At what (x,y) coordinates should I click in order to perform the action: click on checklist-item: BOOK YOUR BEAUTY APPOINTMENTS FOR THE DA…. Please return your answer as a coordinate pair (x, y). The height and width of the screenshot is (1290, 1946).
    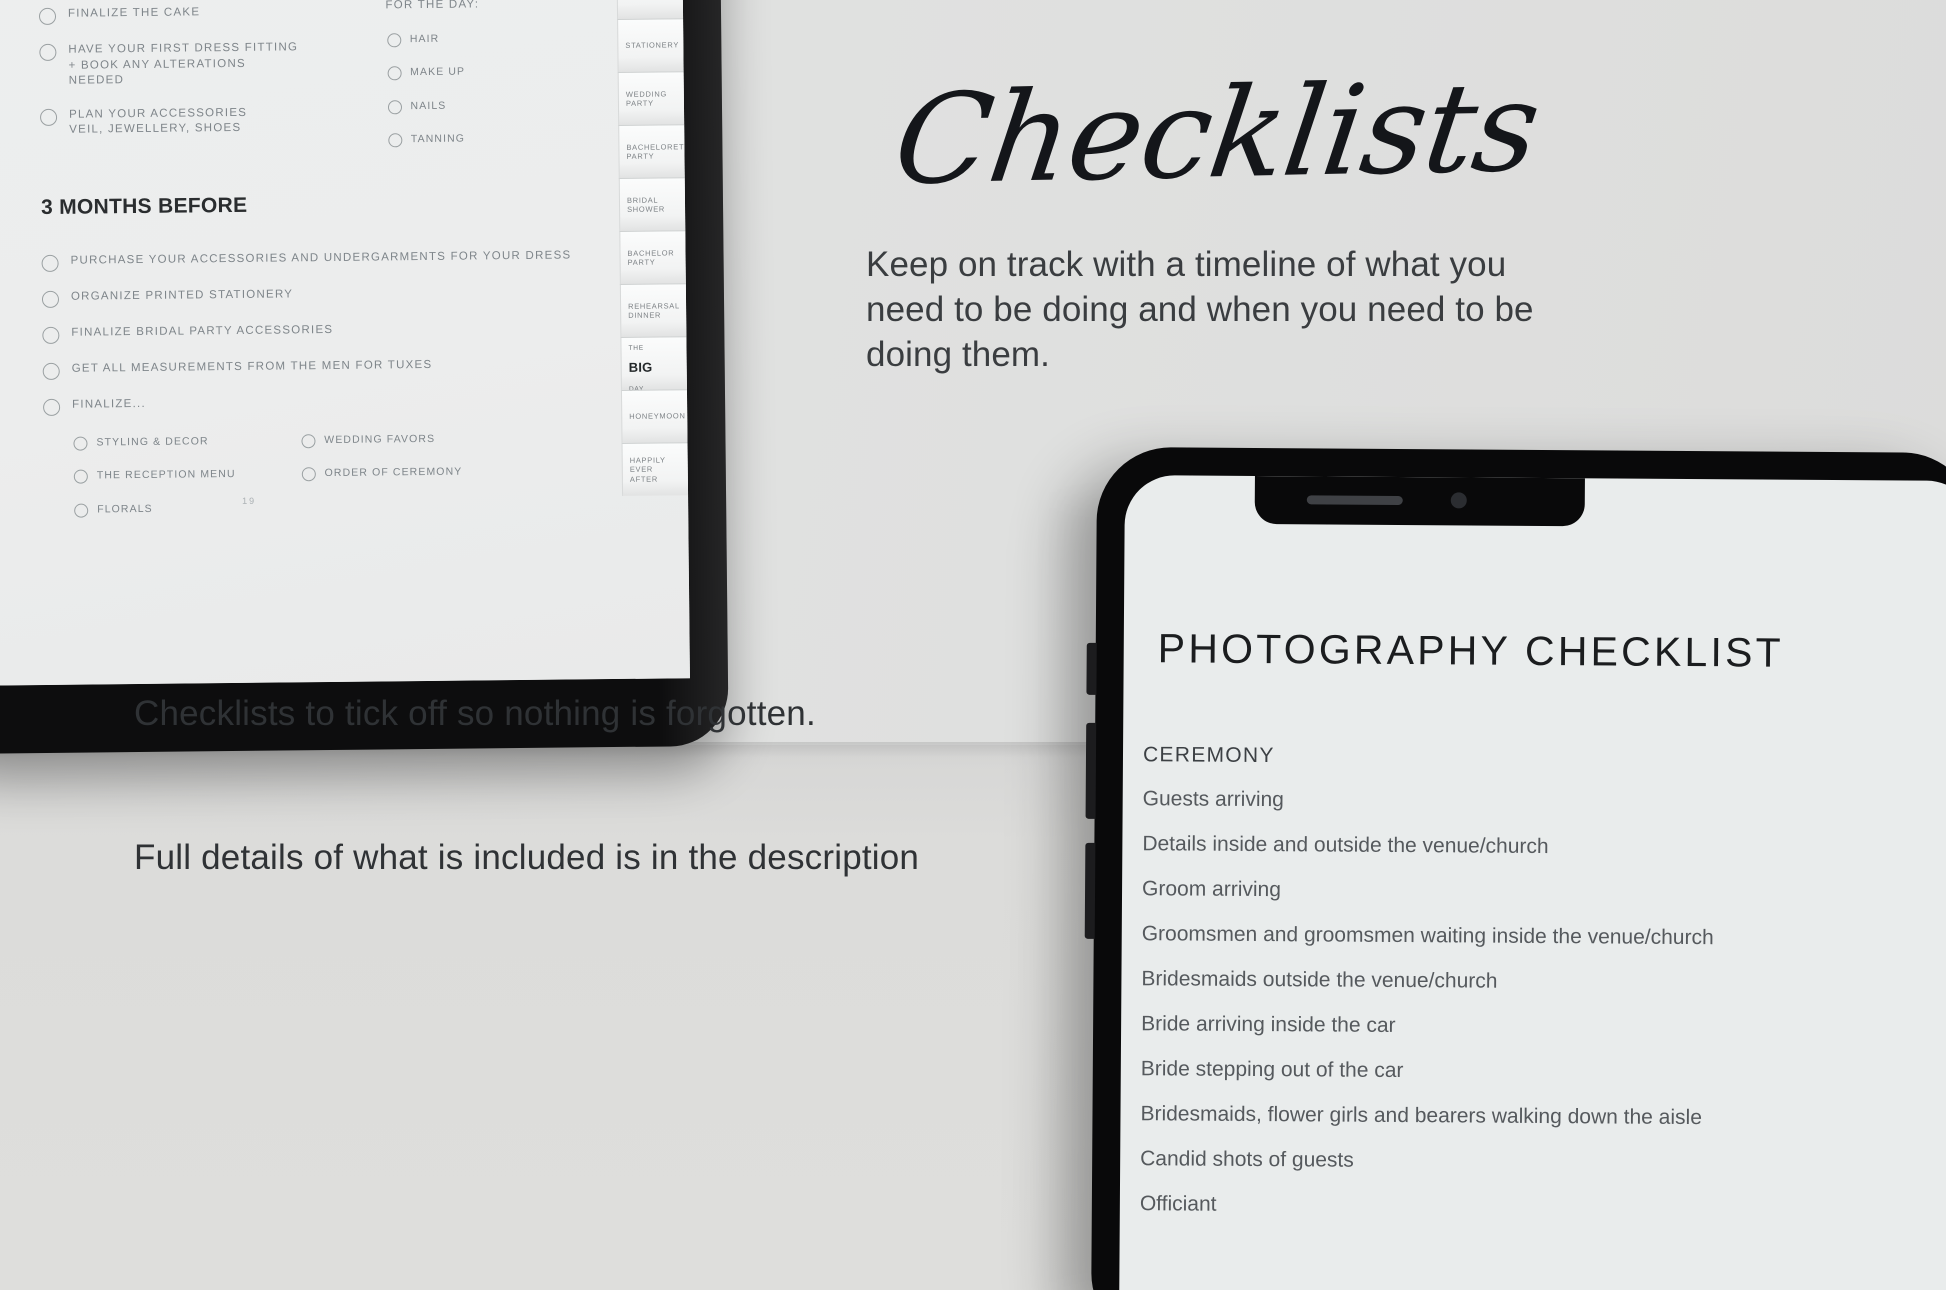
    Looking at the image, I should click on (487, 7).